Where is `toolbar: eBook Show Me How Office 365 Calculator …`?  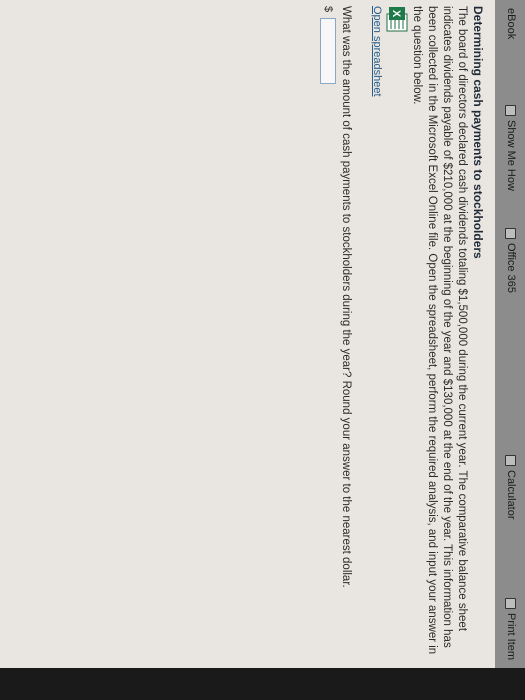
toolbar: eBook Show Me How Office 365 Calculator … is located at coordinates (510, 334).